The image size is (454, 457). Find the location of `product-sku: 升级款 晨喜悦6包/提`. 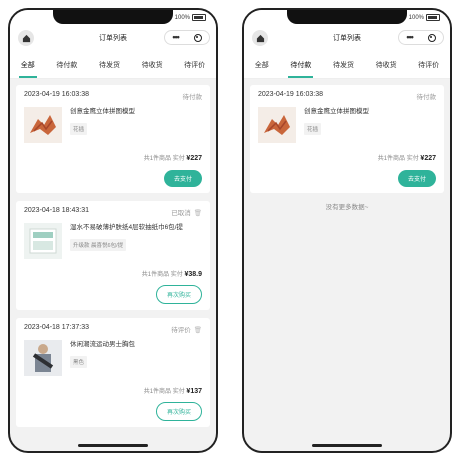

product-sku: 升级款 晨喜悦6包/提 is located at coordinates (98, 245).